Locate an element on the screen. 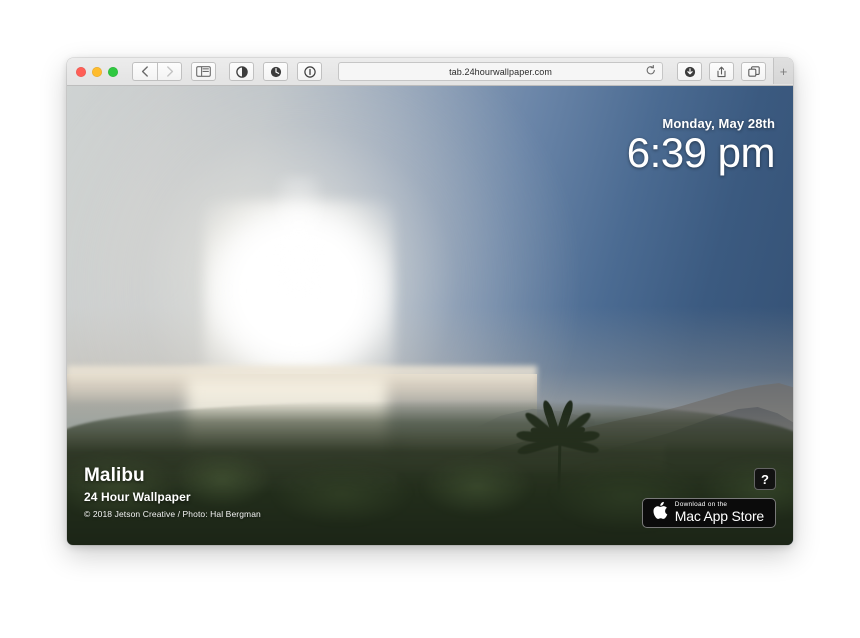 Image resolution: width=860 pixels, height=638 pixels. tabs-icon is located at coordinates (753, 71).